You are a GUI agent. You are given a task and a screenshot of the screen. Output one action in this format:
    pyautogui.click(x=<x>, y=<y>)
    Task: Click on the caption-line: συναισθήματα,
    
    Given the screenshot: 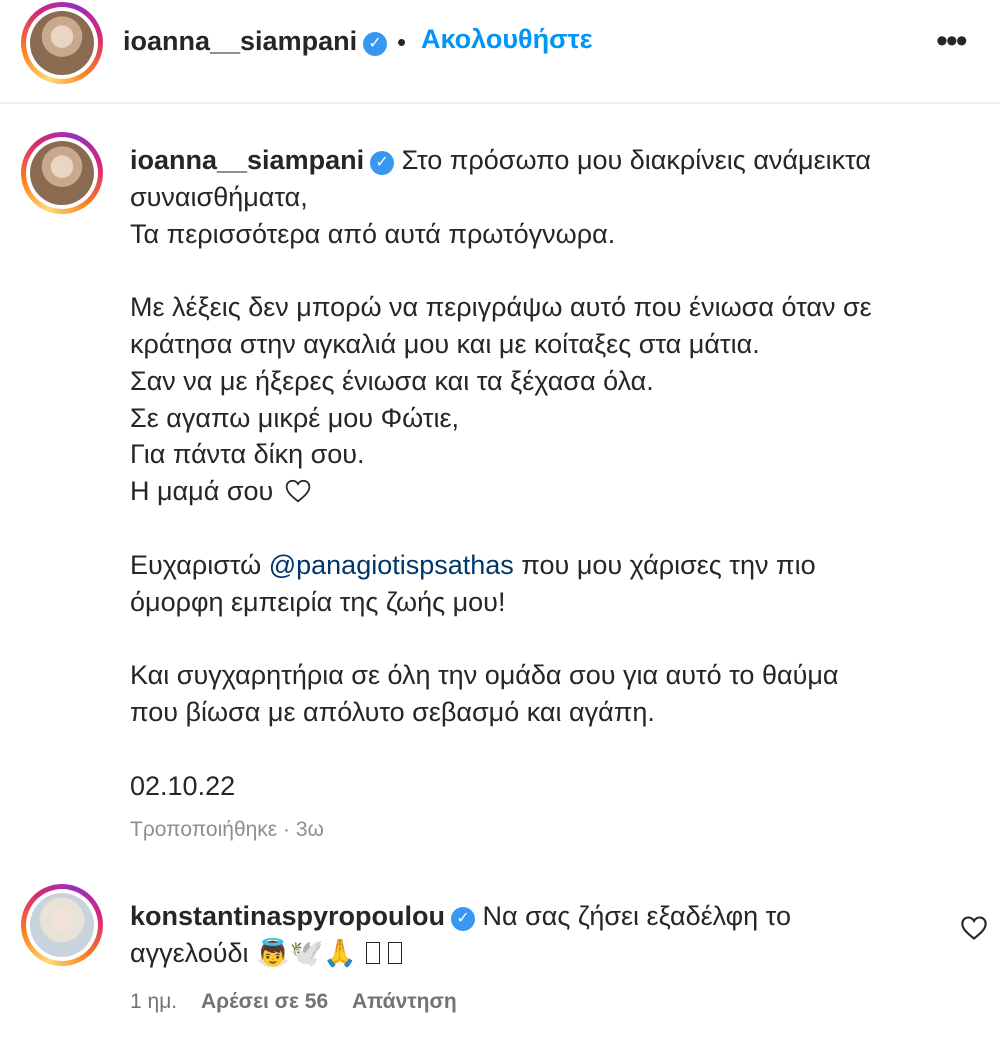 What is the action you would take?
    pyautogui.click(x=219, y=196)
    